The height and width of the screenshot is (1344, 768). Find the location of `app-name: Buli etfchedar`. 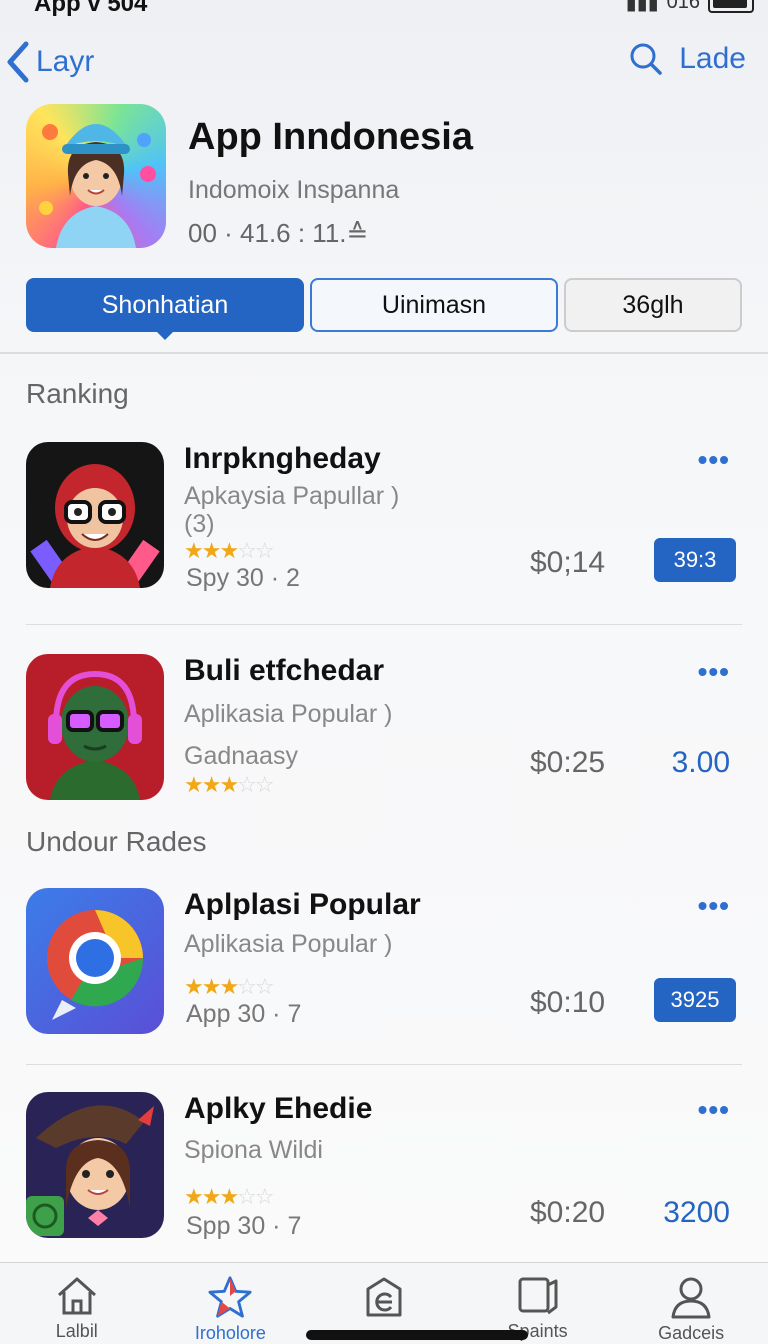

app-name: Buli etfchedar is located at coordinates (284, 670).